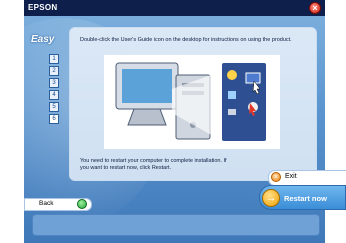 The width and height of the screenshot is (346, 243). Describe the element at coordinates (43, 39) in the screenshot. I see `easy-label: Easy` at that location.